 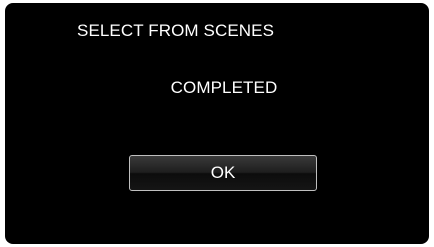 What do you see at coordinates (223, 173) in the screenshot?
I see `ok-button: OK` at bounding box center [223, 173].